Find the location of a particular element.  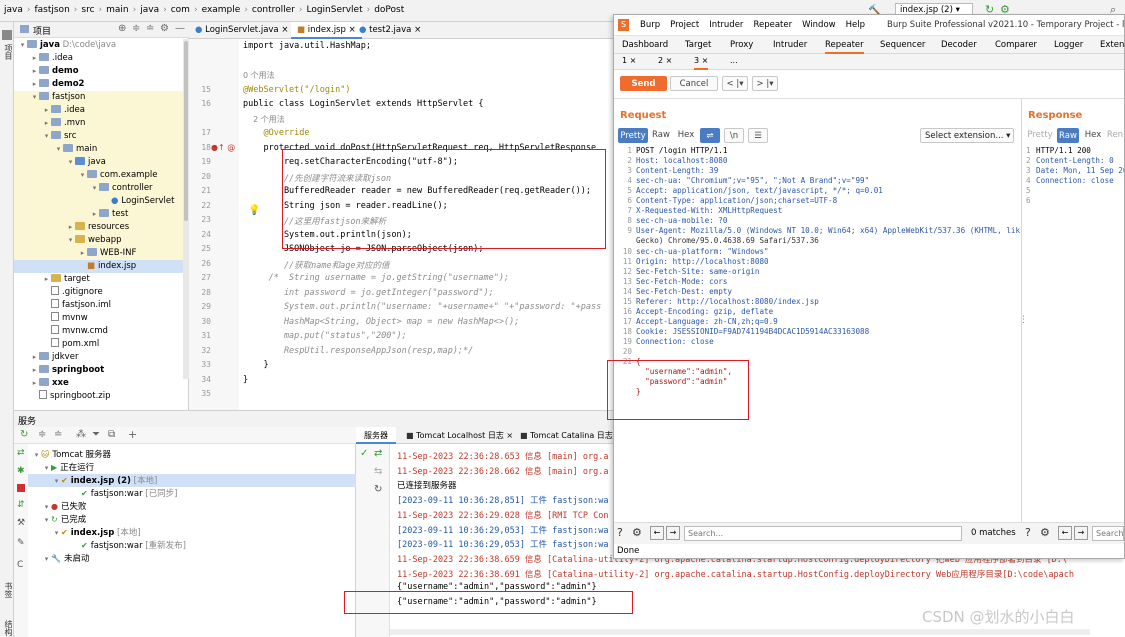

resp-render-tab: Ren is located at coordinates (1115, 135).